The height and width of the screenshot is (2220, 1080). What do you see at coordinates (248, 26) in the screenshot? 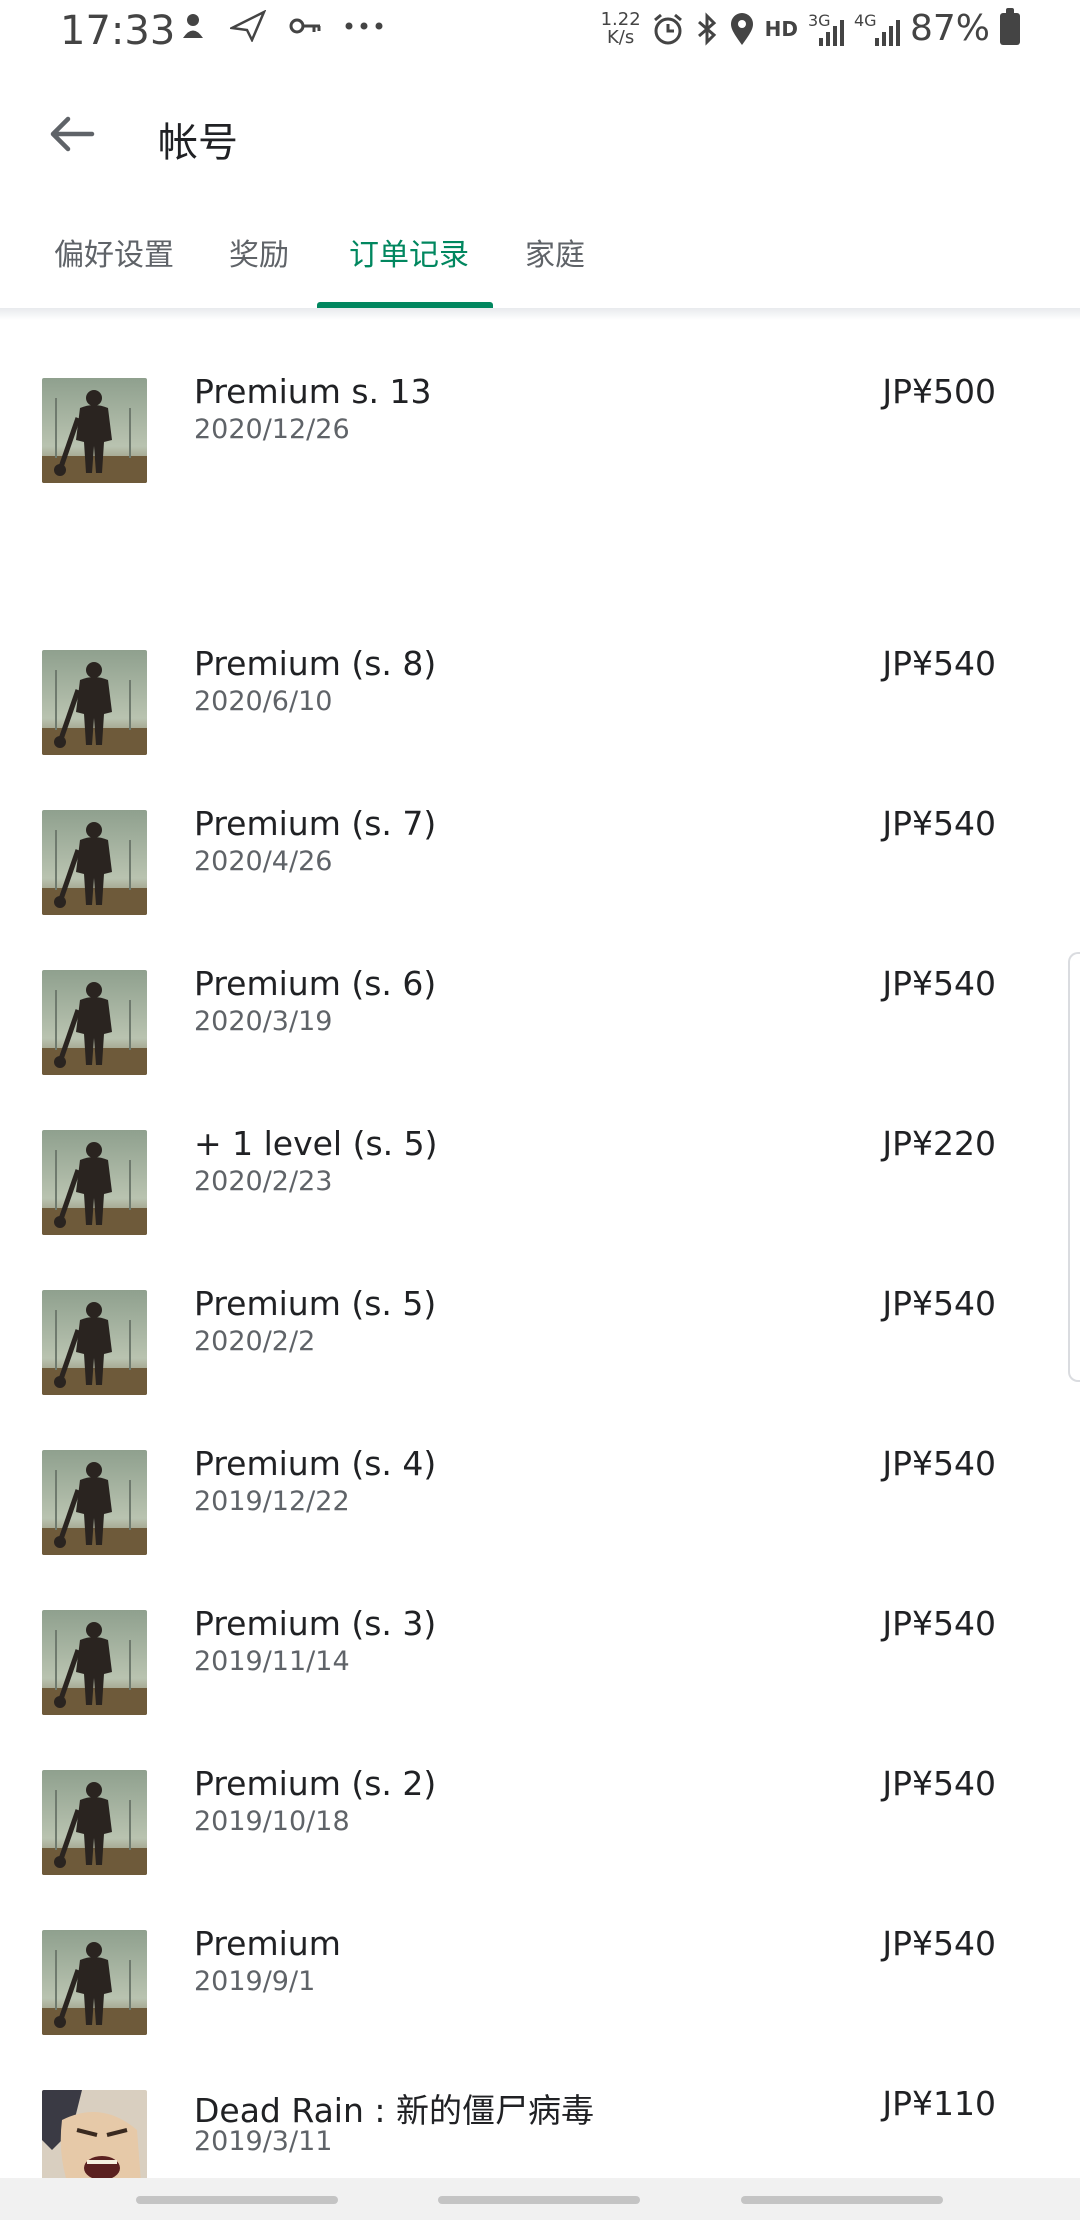
I see `send-icon` at bounding box center [248, 26].